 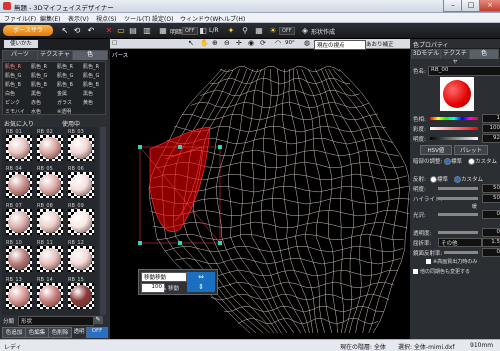 What do you see at coordinates (380, 44) in the screenshot?
I see `mirror-correct-button: あおり補正` at bounding box center [380, 44].